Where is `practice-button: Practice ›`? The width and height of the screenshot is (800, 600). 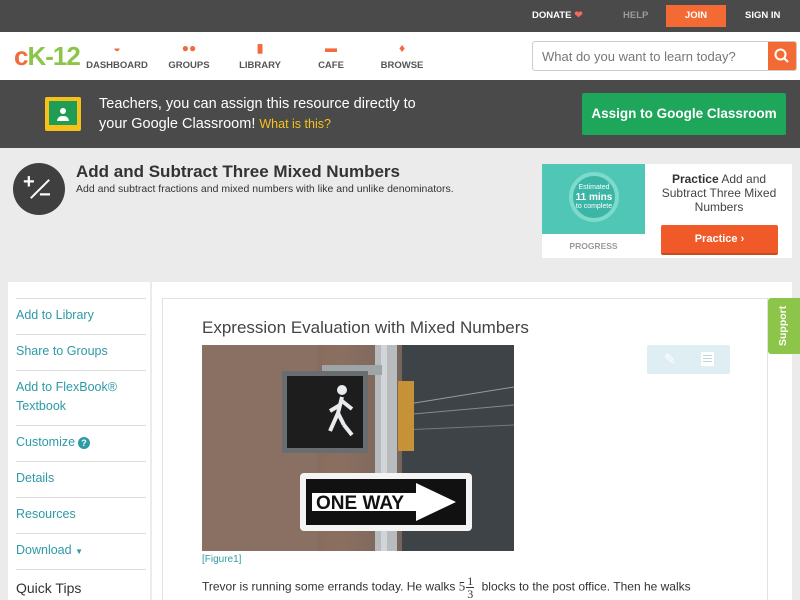
practice-button: Practice › is located at coordinates (719, 240).